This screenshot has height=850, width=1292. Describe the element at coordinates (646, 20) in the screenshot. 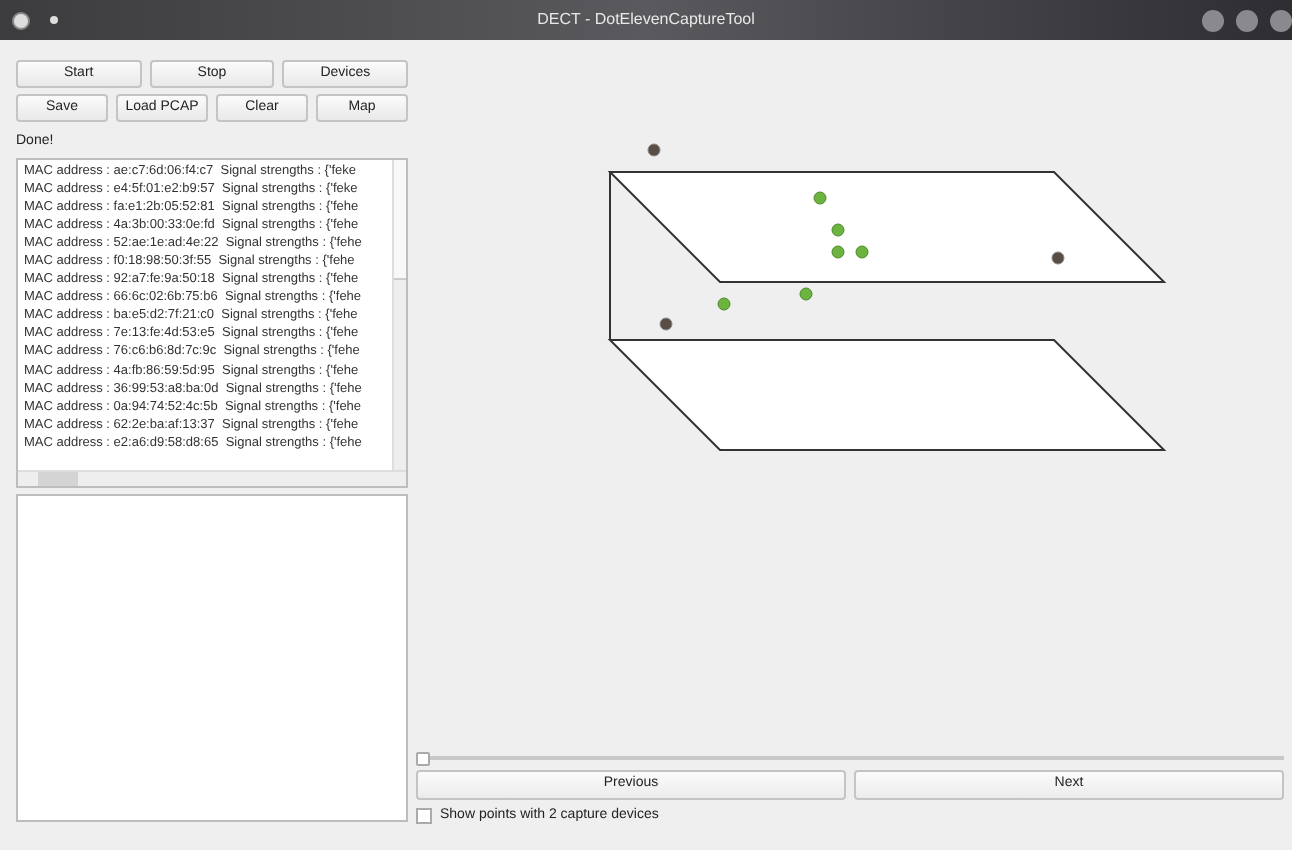

I see `window-title: DECT - DotElevenCaptureTool` at that location.